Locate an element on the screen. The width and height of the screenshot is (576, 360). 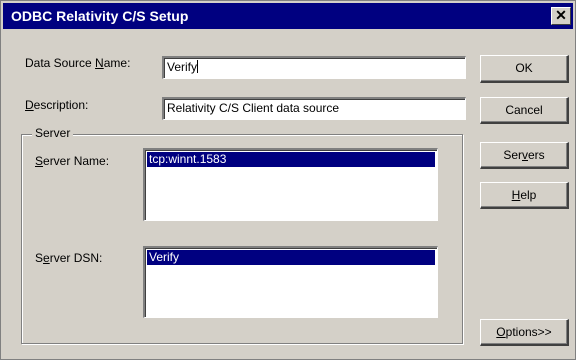
description-label: Description: is located at coordinates (57, 105).